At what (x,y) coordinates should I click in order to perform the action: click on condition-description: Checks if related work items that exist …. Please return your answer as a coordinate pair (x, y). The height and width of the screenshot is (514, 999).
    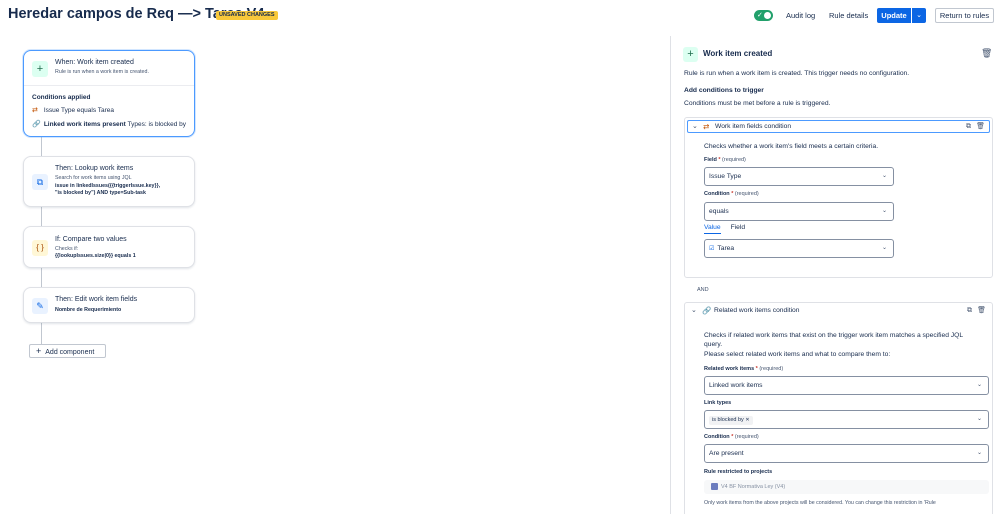
    Looking at the image, I should click on (834, 335).